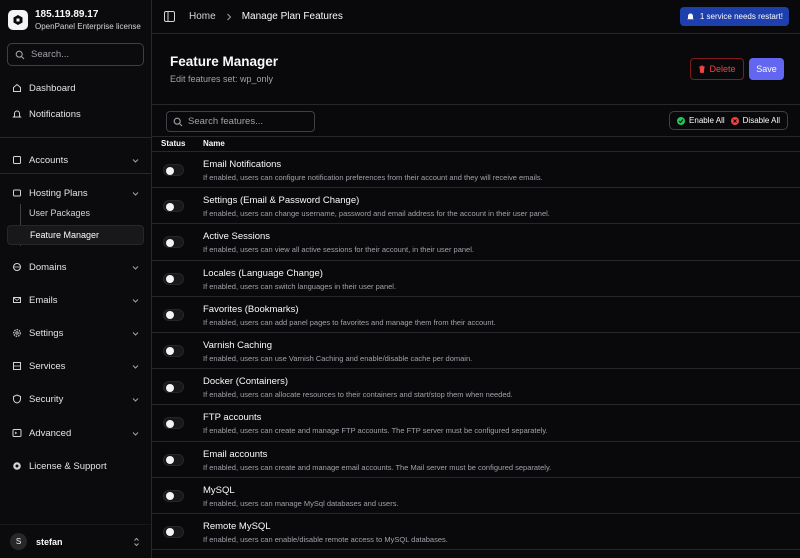 The height and width of the screenshot is (558, 800). What do you see at coordinates (50, 433) in the screenshot?
I see `sidebar-item-label: Advanced` at bounding box center [50, 433].